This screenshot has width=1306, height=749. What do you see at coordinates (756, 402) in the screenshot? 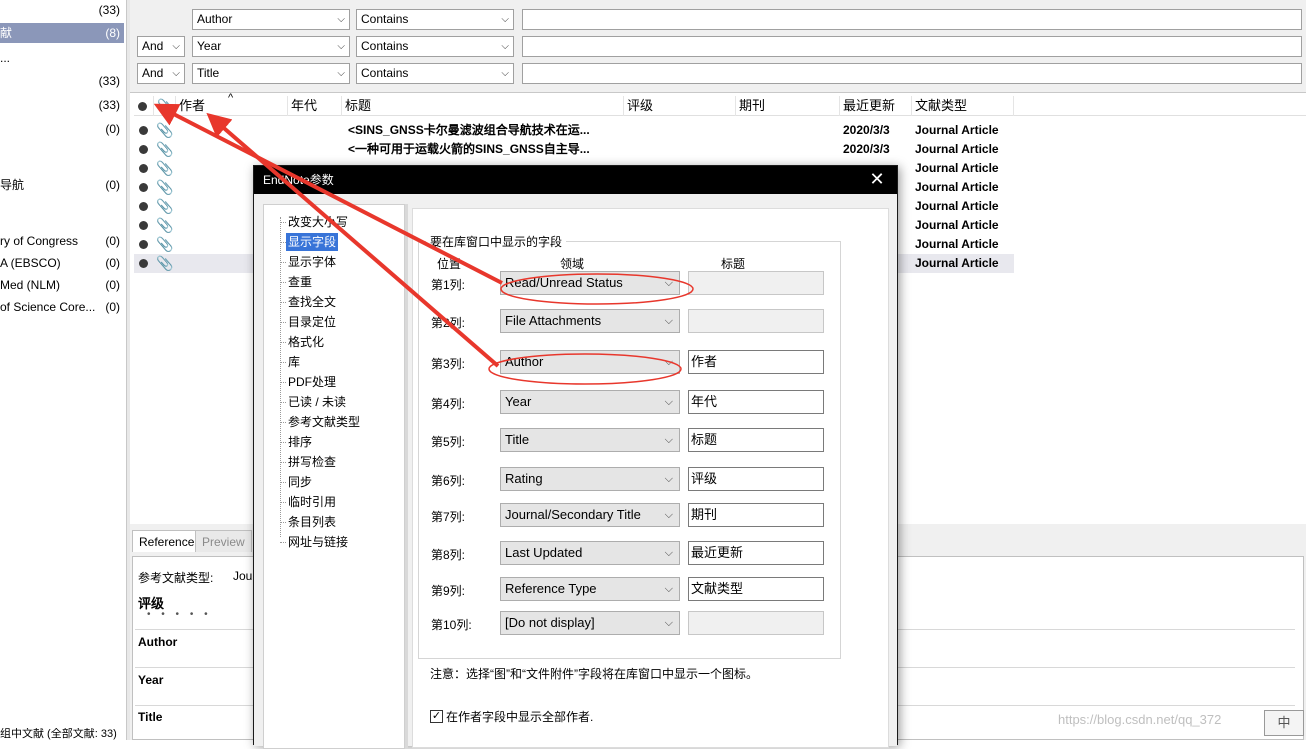
I see `column-label-input: 年代` at bounding box center [756, 402].